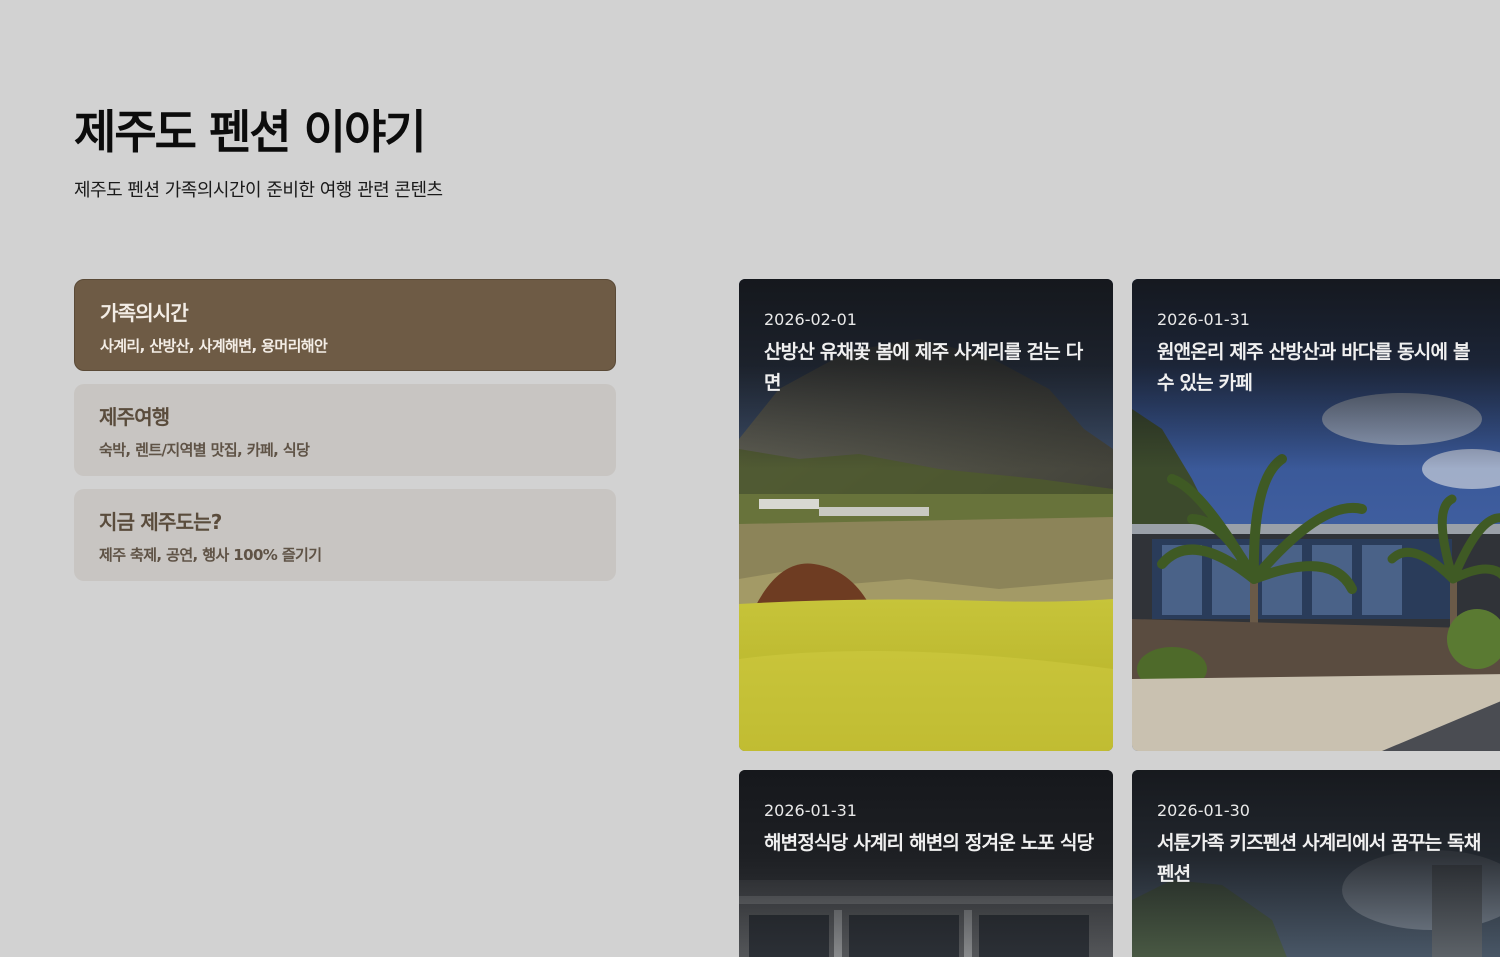 Image resolution: width=1500 pixels, height=957 pixels. I want to click on category-description: 사계리, 산방산, 사계해변, 용머리해안, so click(214, 346).